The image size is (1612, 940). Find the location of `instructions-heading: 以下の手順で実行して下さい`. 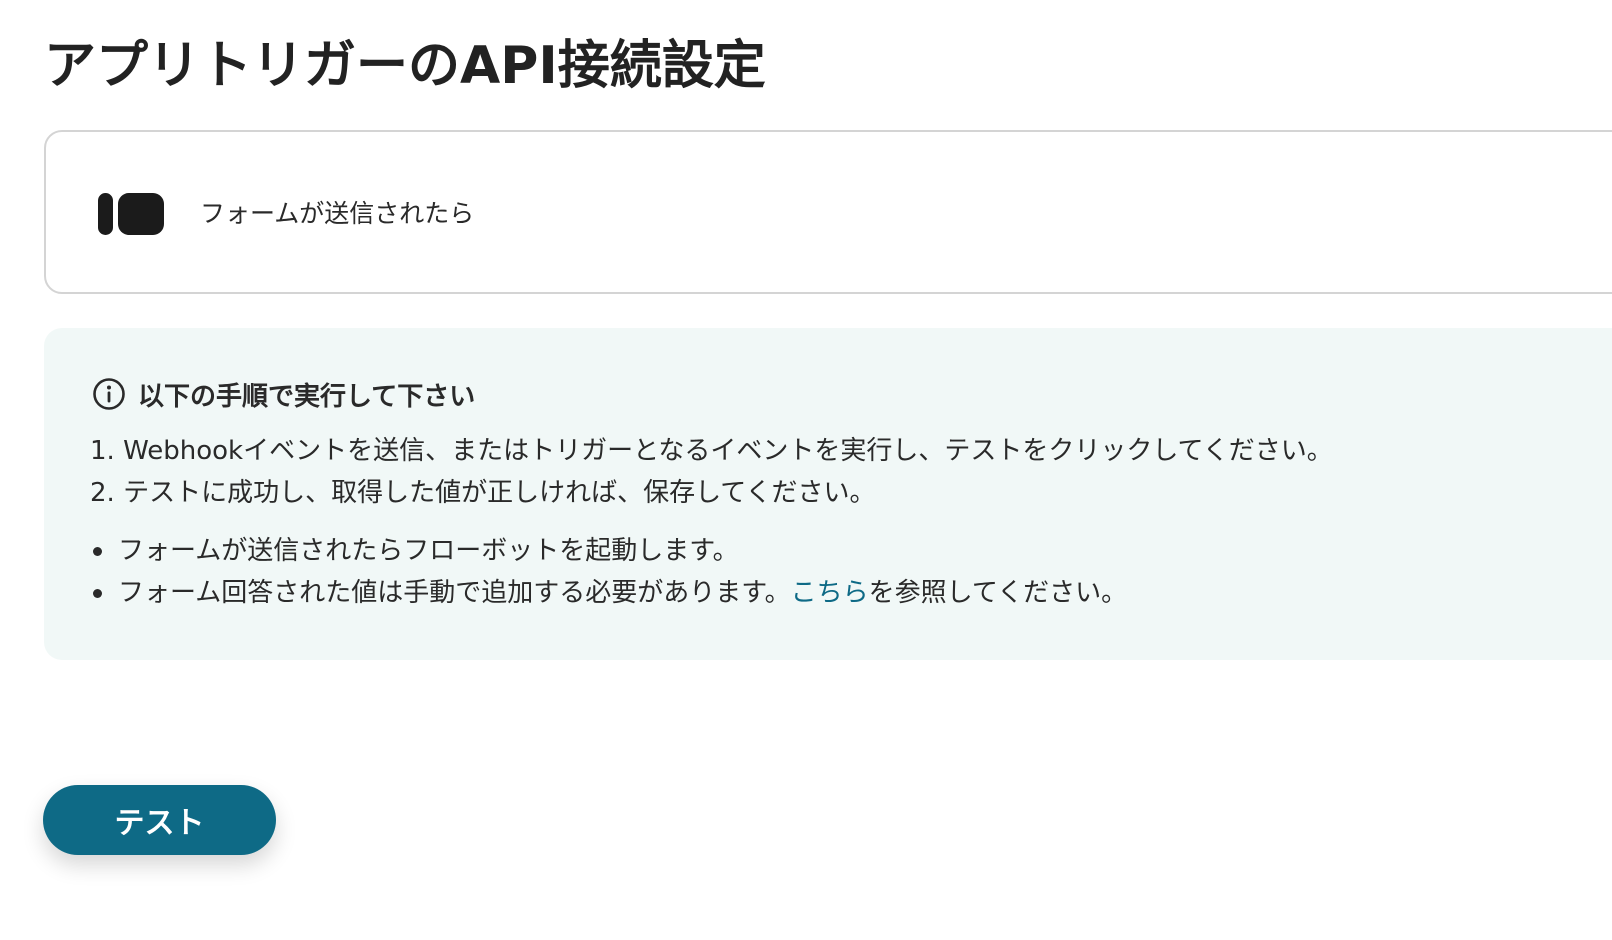

instructions-heading: 以下の手順で実行して下さい is located at coordinates (283, 394).